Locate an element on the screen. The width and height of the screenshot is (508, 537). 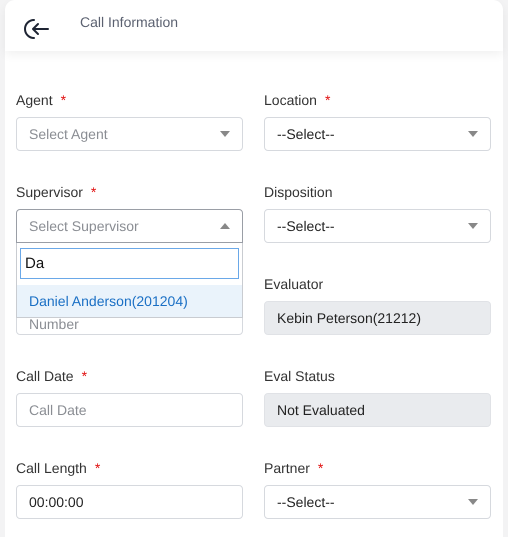
back-arrow-icon is located at coordinates (37, 29).